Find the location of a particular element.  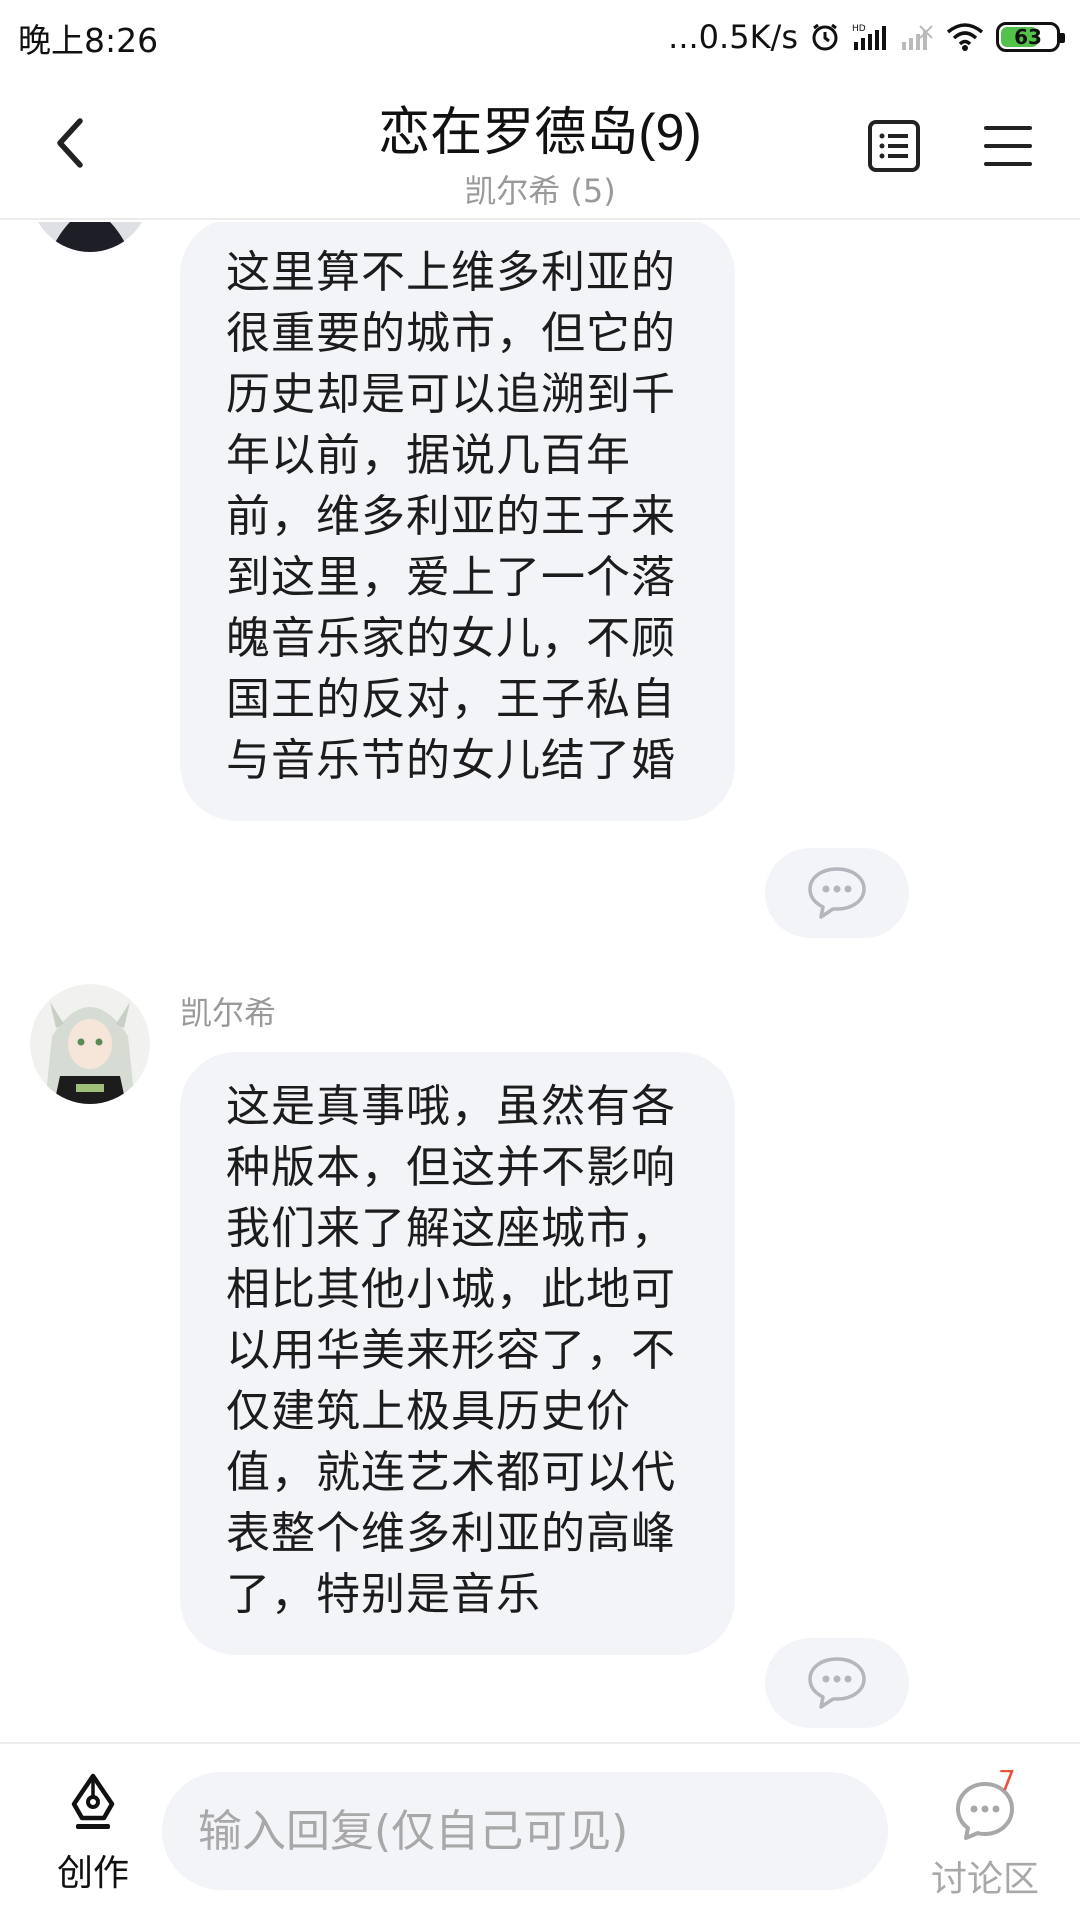

hamburger-menu-icon is located at coordinates (1008, 146).